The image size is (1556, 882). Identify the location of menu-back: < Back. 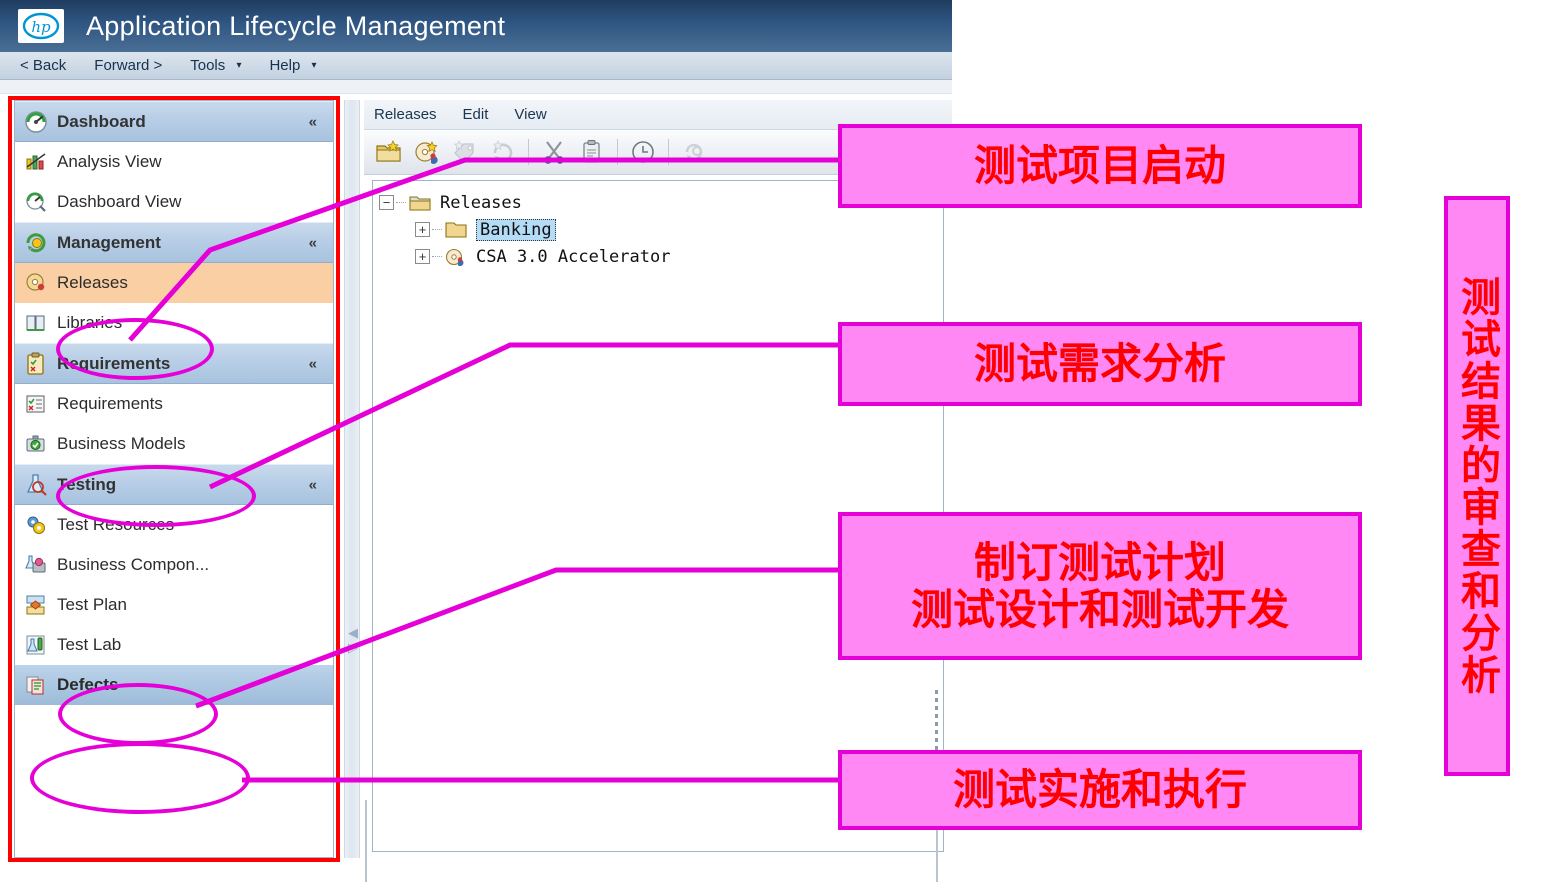
(43, 65).